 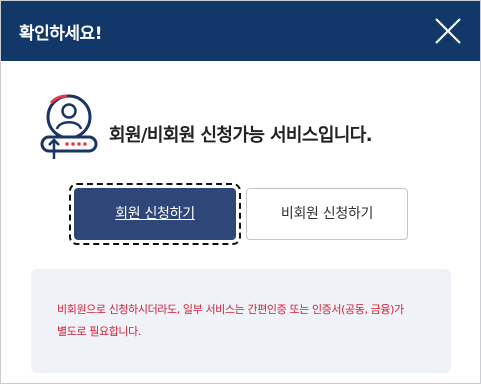 What do you see at coordinates (99, 331) in the screenshot?
I see `notice-line-2: 별도로 필요합니다.` at bounding box center [99, 331].